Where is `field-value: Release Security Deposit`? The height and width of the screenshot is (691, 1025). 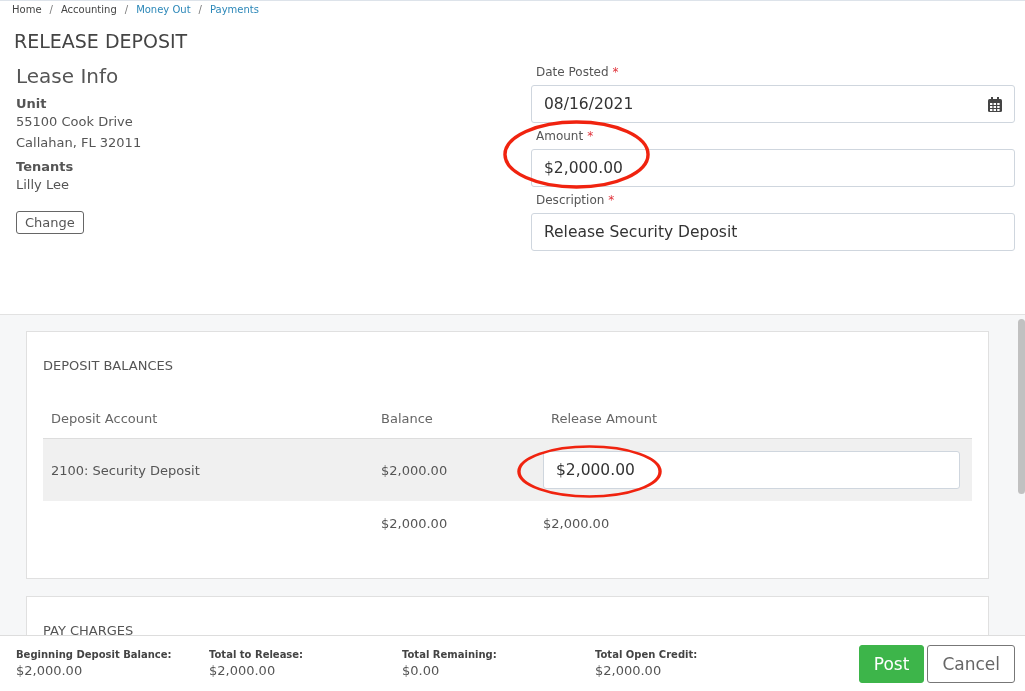 field-value: Release Security Deposit is located at coordinates (641, 232).